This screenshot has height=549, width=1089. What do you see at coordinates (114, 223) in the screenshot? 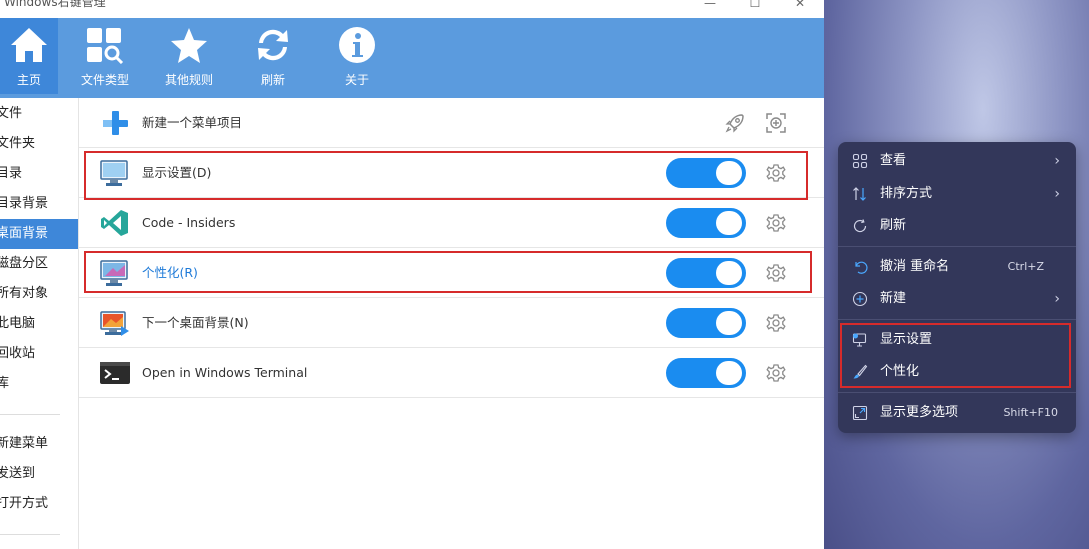
I see `vscode-insiders-icon` at bounding box center [114, 223].